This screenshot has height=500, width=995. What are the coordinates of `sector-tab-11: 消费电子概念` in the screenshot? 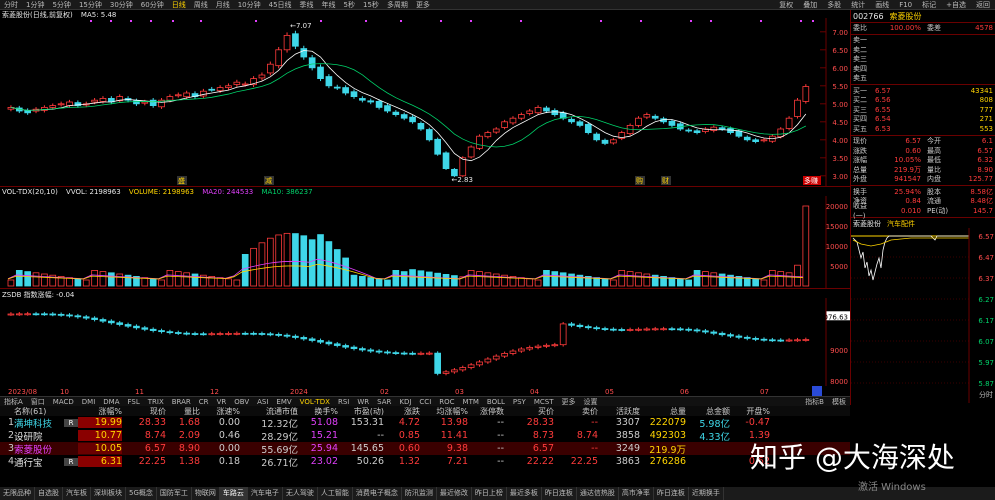 It's located at (377, 493).